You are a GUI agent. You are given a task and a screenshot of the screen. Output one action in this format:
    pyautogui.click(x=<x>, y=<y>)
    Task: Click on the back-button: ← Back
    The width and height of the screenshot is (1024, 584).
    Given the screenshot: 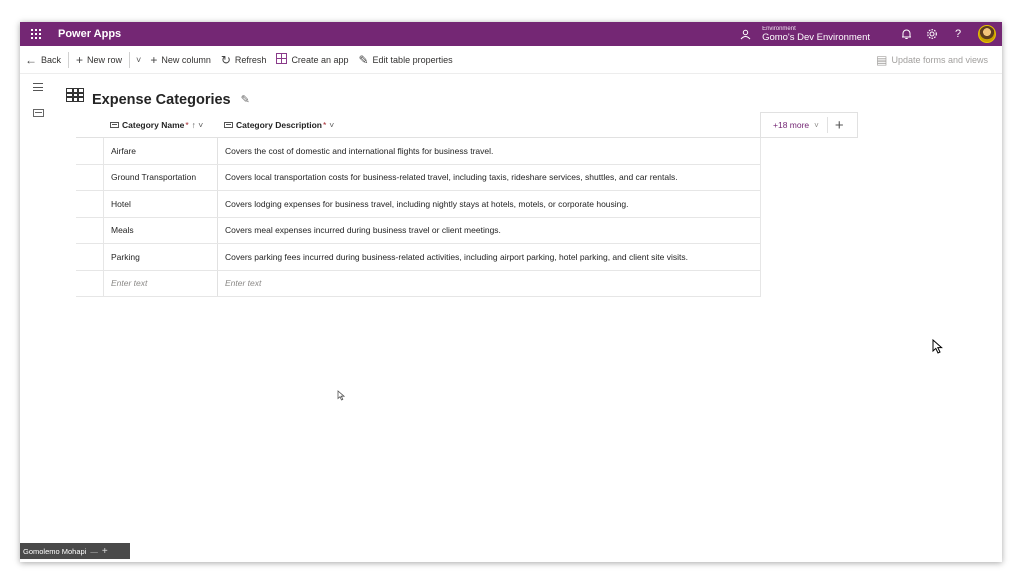 What is the action you would take?
    pyautogui.click(x=43, y=60)
    